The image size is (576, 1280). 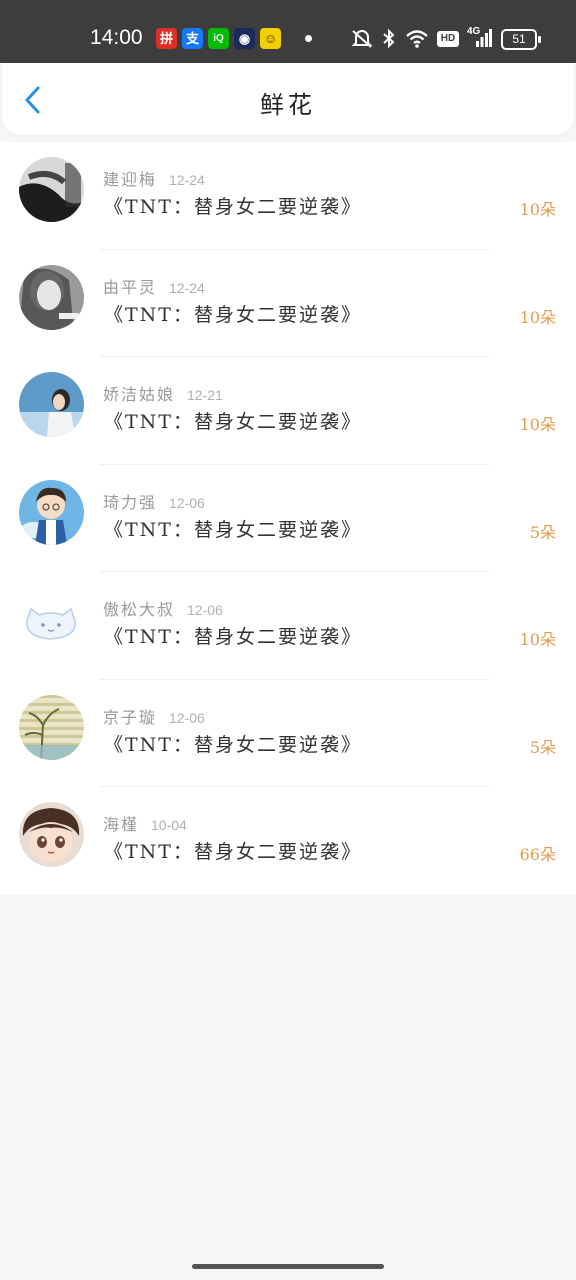 What do you see at coordinates (448, 39) in the screenshot?
I see `hd-indicator: HD` at bounding box center [448, 39].